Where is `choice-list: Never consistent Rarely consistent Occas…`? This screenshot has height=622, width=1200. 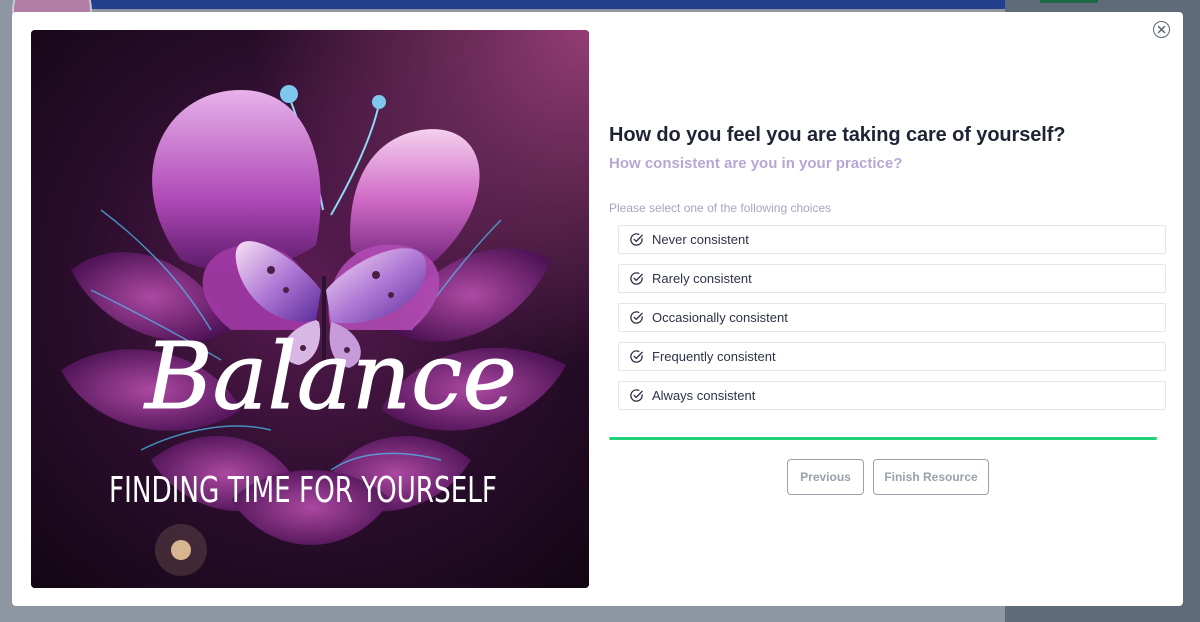
choice-list: Never consistent Rarely consistent Occas… is located at coordinates (892, 322).